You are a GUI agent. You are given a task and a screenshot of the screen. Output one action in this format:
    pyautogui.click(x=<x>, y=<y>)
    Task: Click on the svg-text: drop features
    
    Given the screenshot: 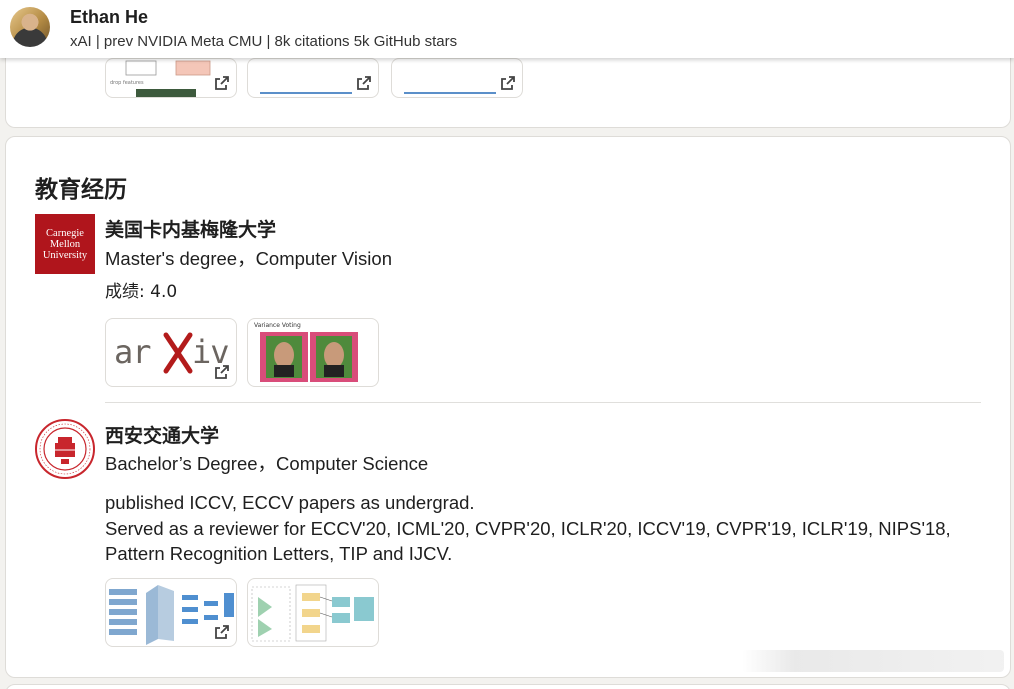 What is the action you would take?
    pyautogui.click(x=127, y=83)
    